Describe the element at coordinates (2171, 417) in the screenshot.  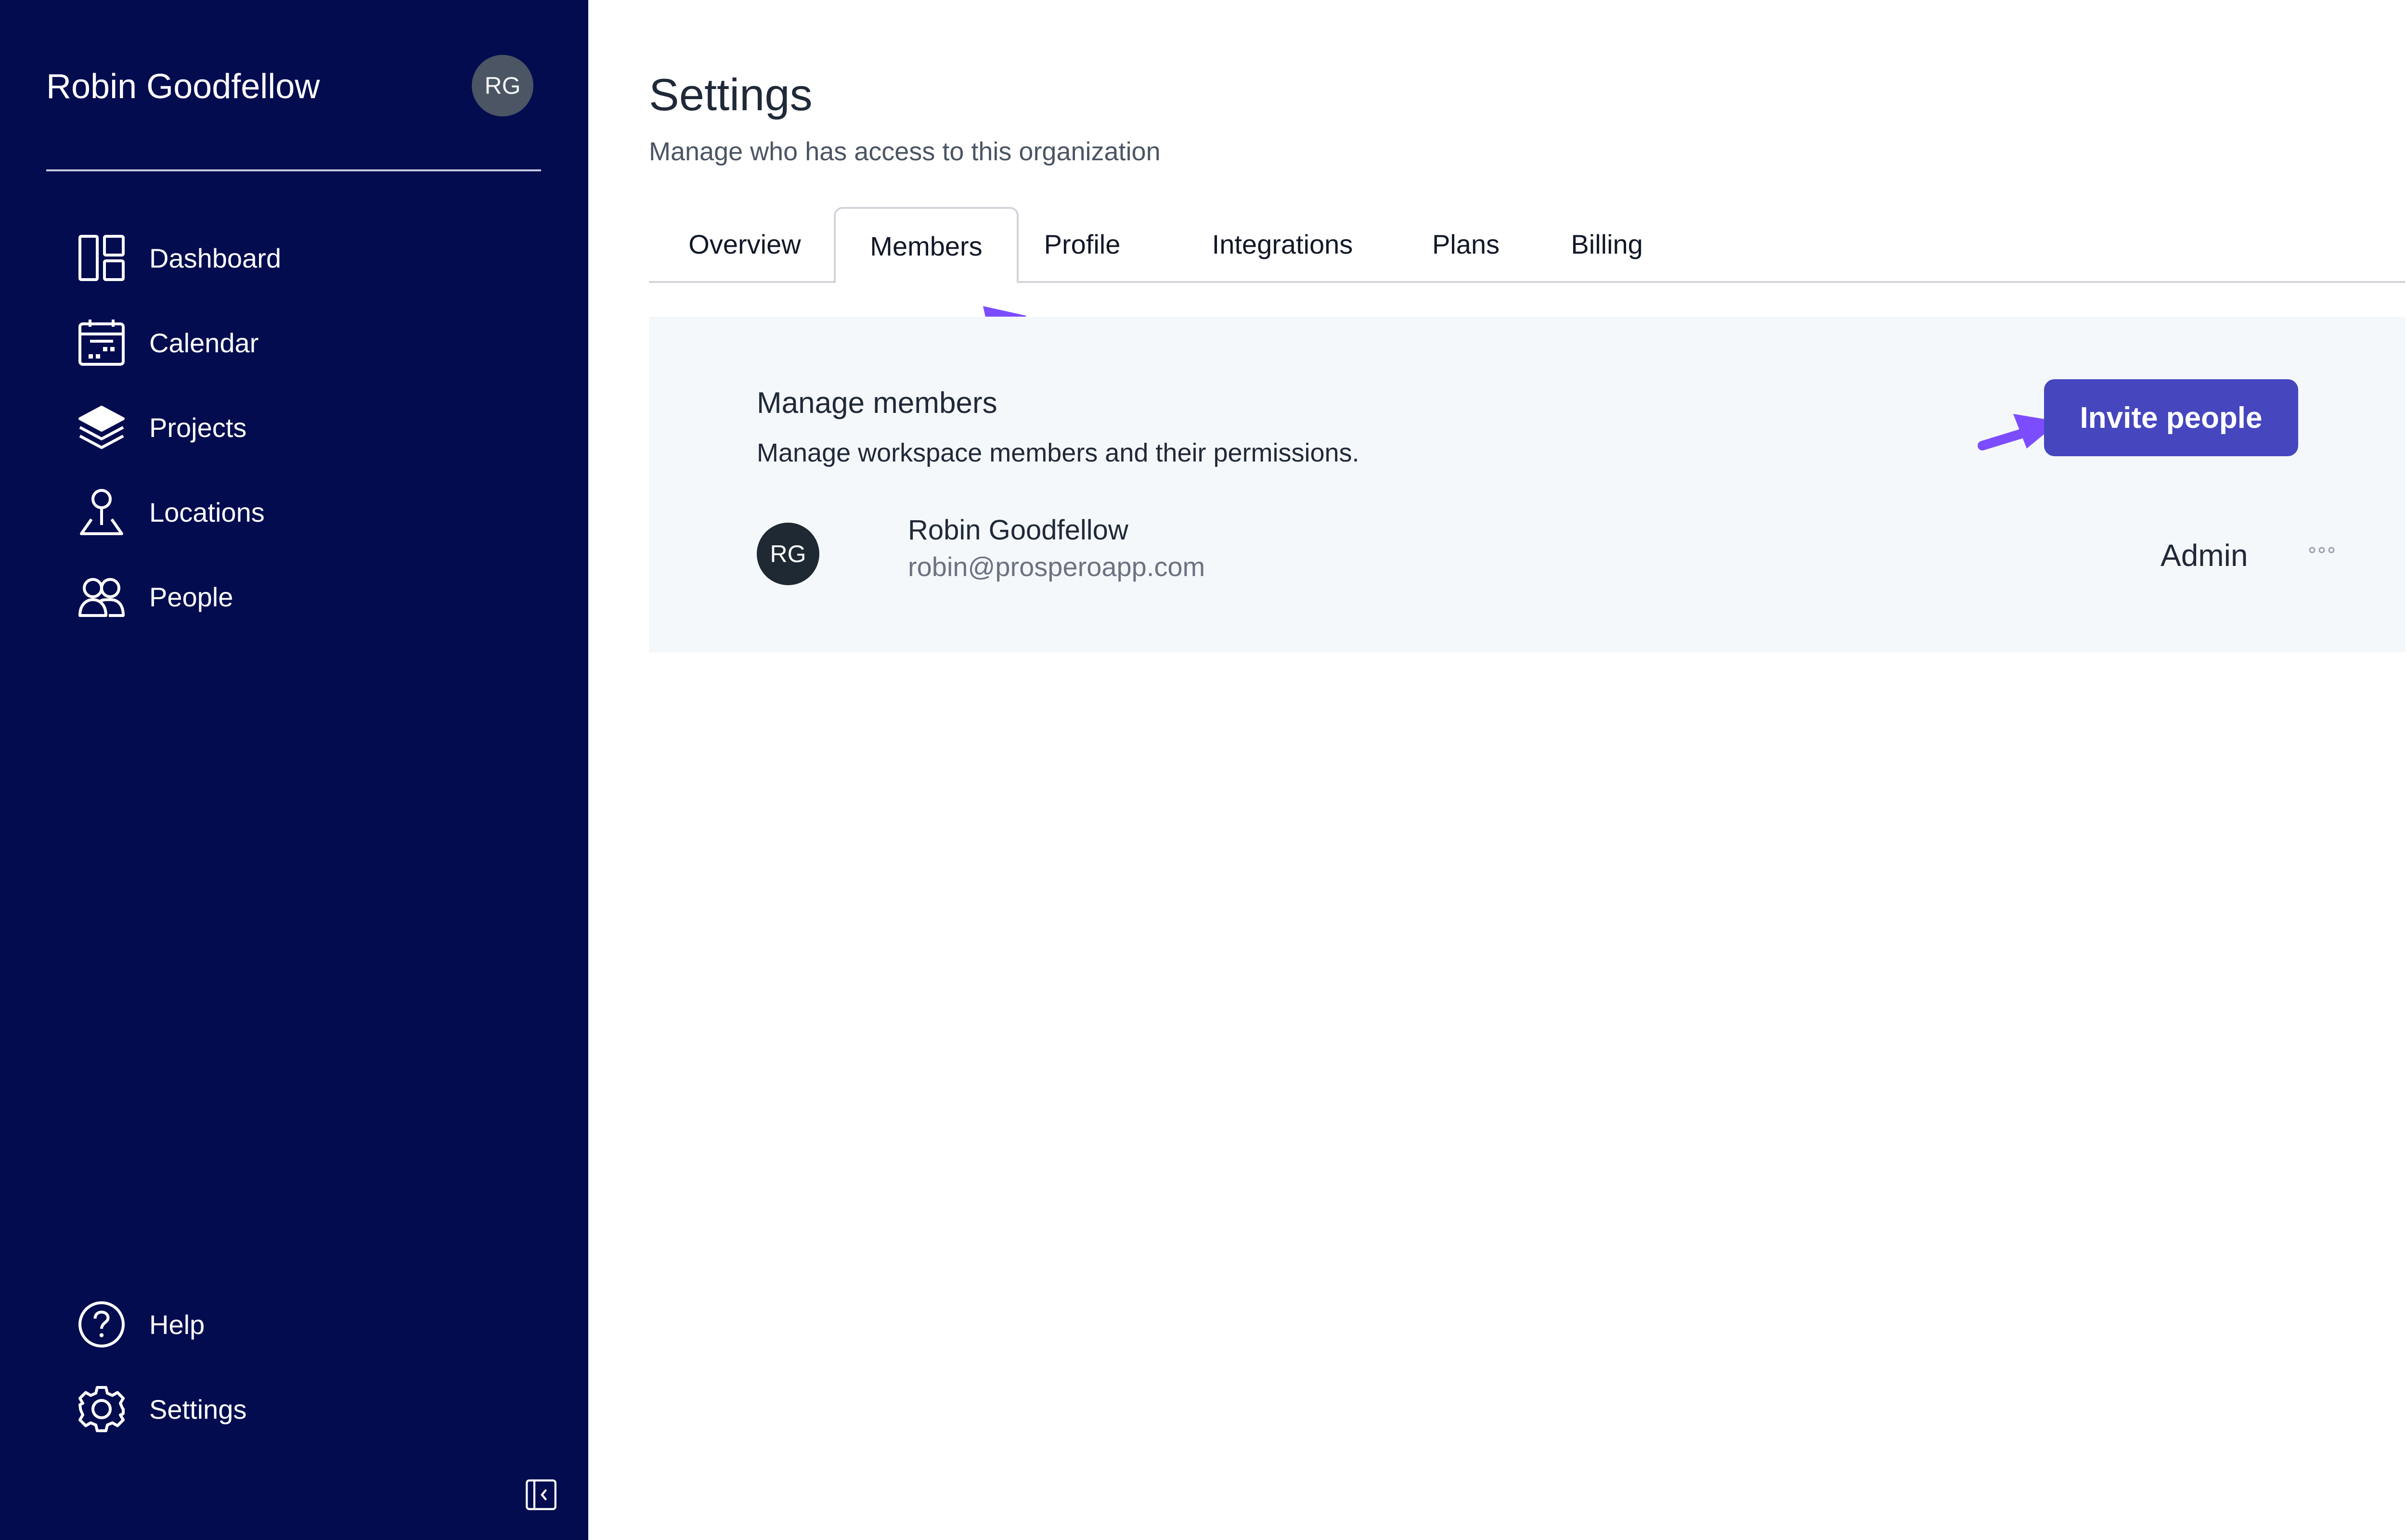
I see `invite-people-button: Invite people` at that location.